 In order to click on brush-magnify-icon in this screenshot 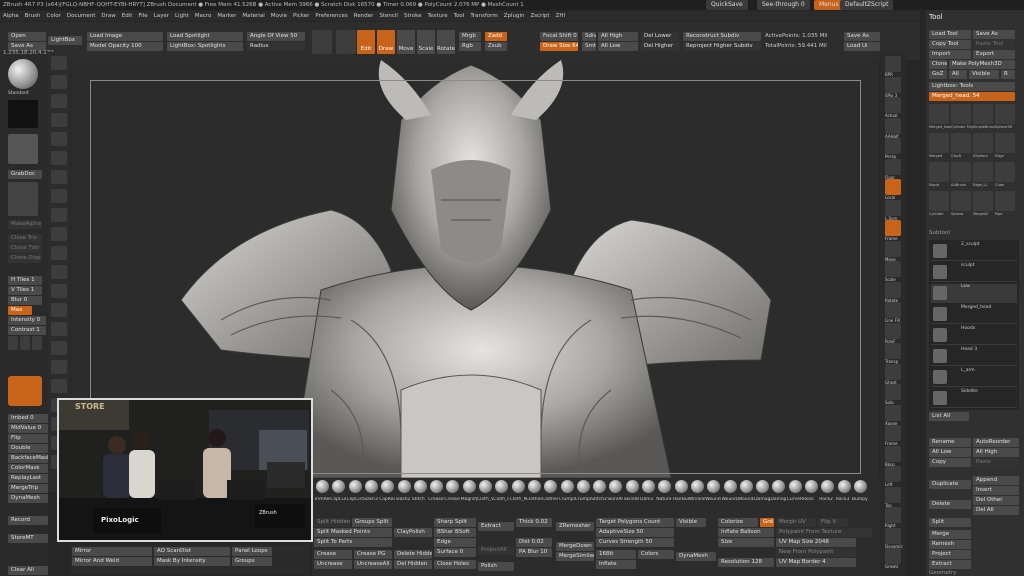, I will do `click(469, 486)`.